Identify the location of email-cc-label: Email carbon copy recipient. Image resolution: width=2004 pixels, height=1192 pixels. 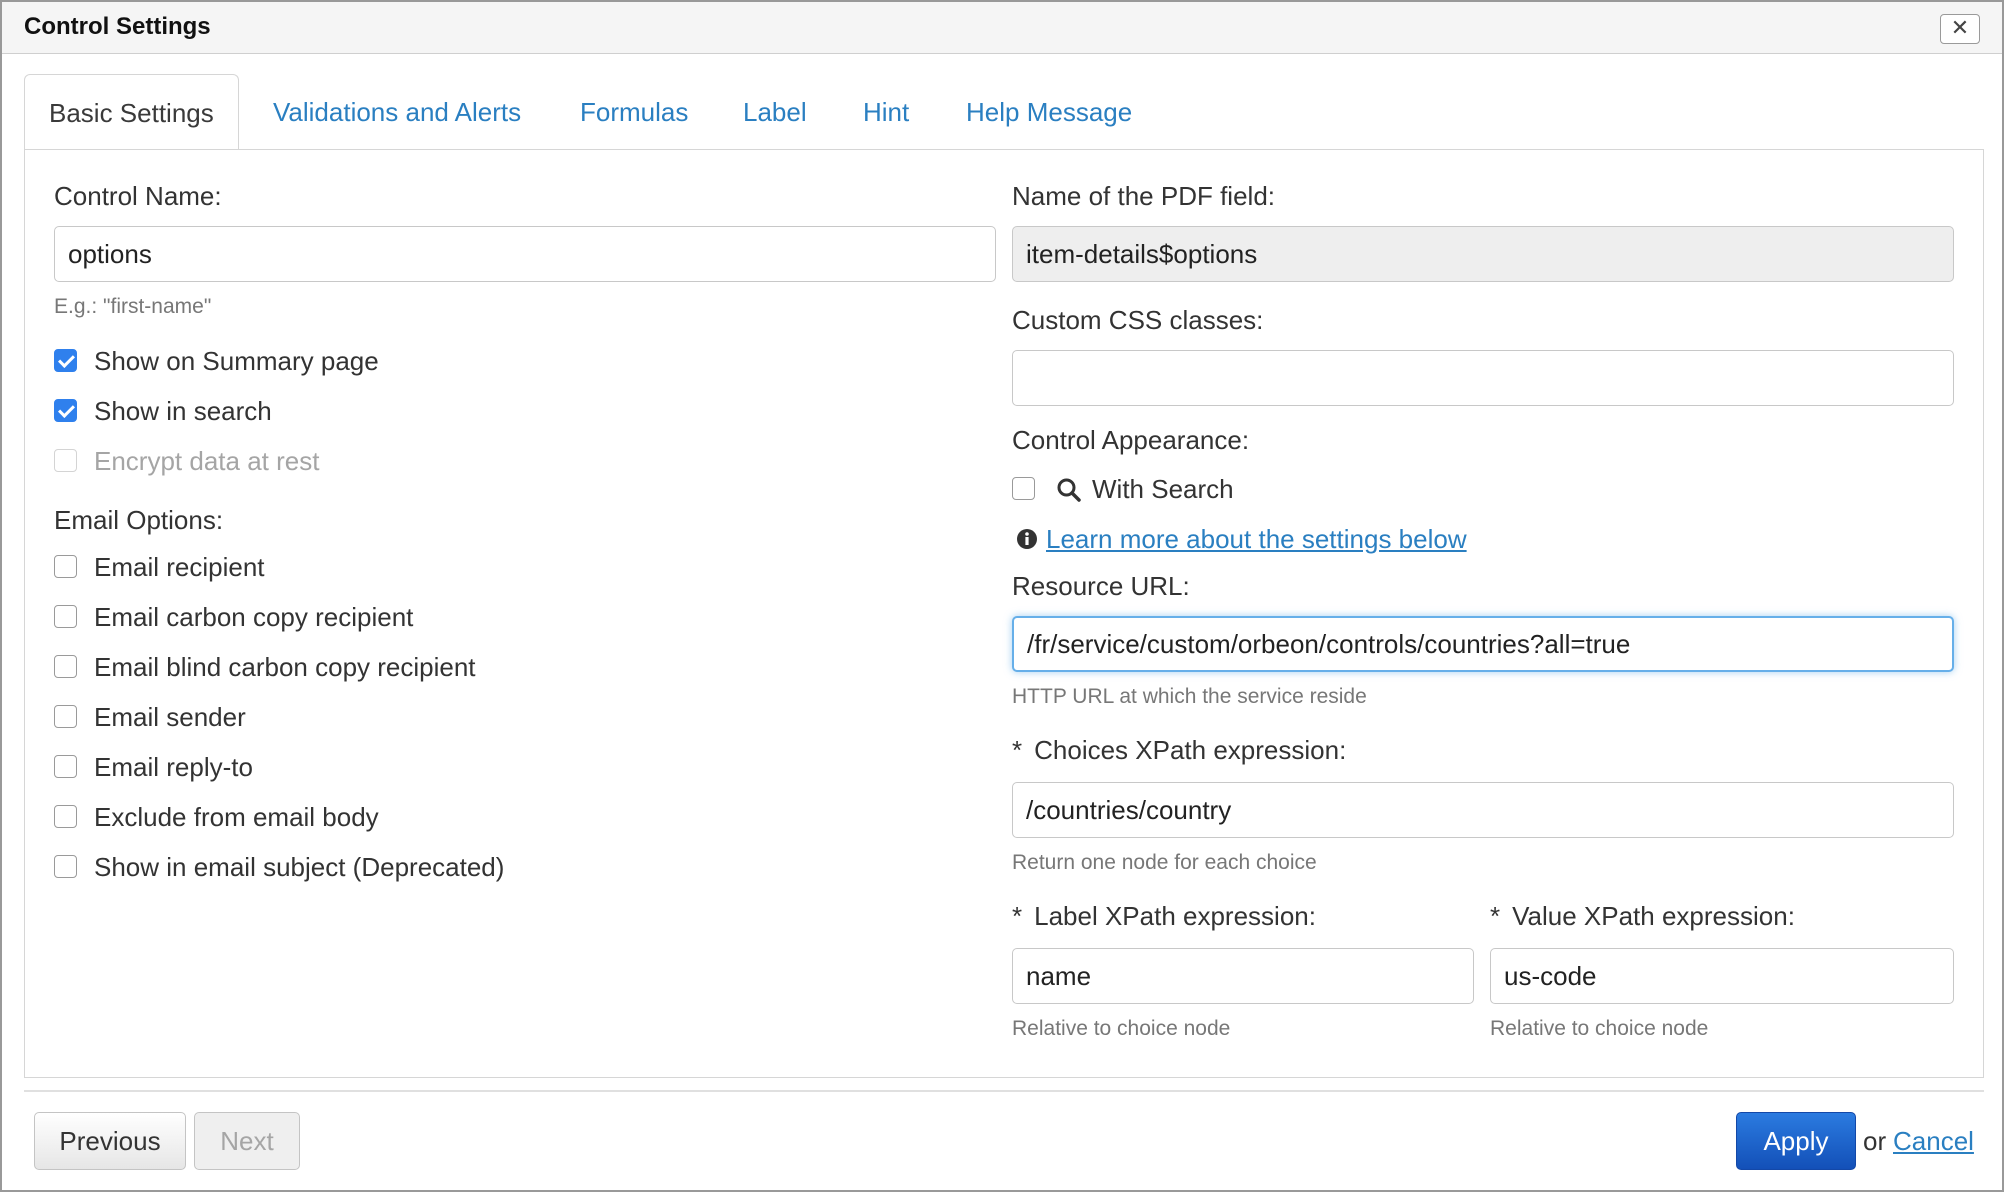
(254, 617).